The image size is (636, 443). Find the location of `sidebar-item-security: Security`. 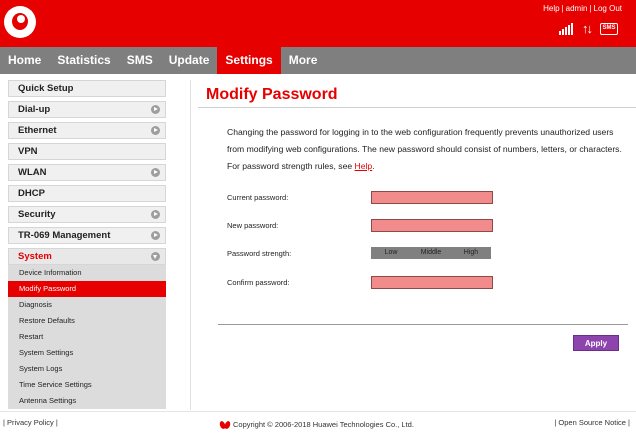

sidebar-item-security: Security is located at coordinates (87, 214).